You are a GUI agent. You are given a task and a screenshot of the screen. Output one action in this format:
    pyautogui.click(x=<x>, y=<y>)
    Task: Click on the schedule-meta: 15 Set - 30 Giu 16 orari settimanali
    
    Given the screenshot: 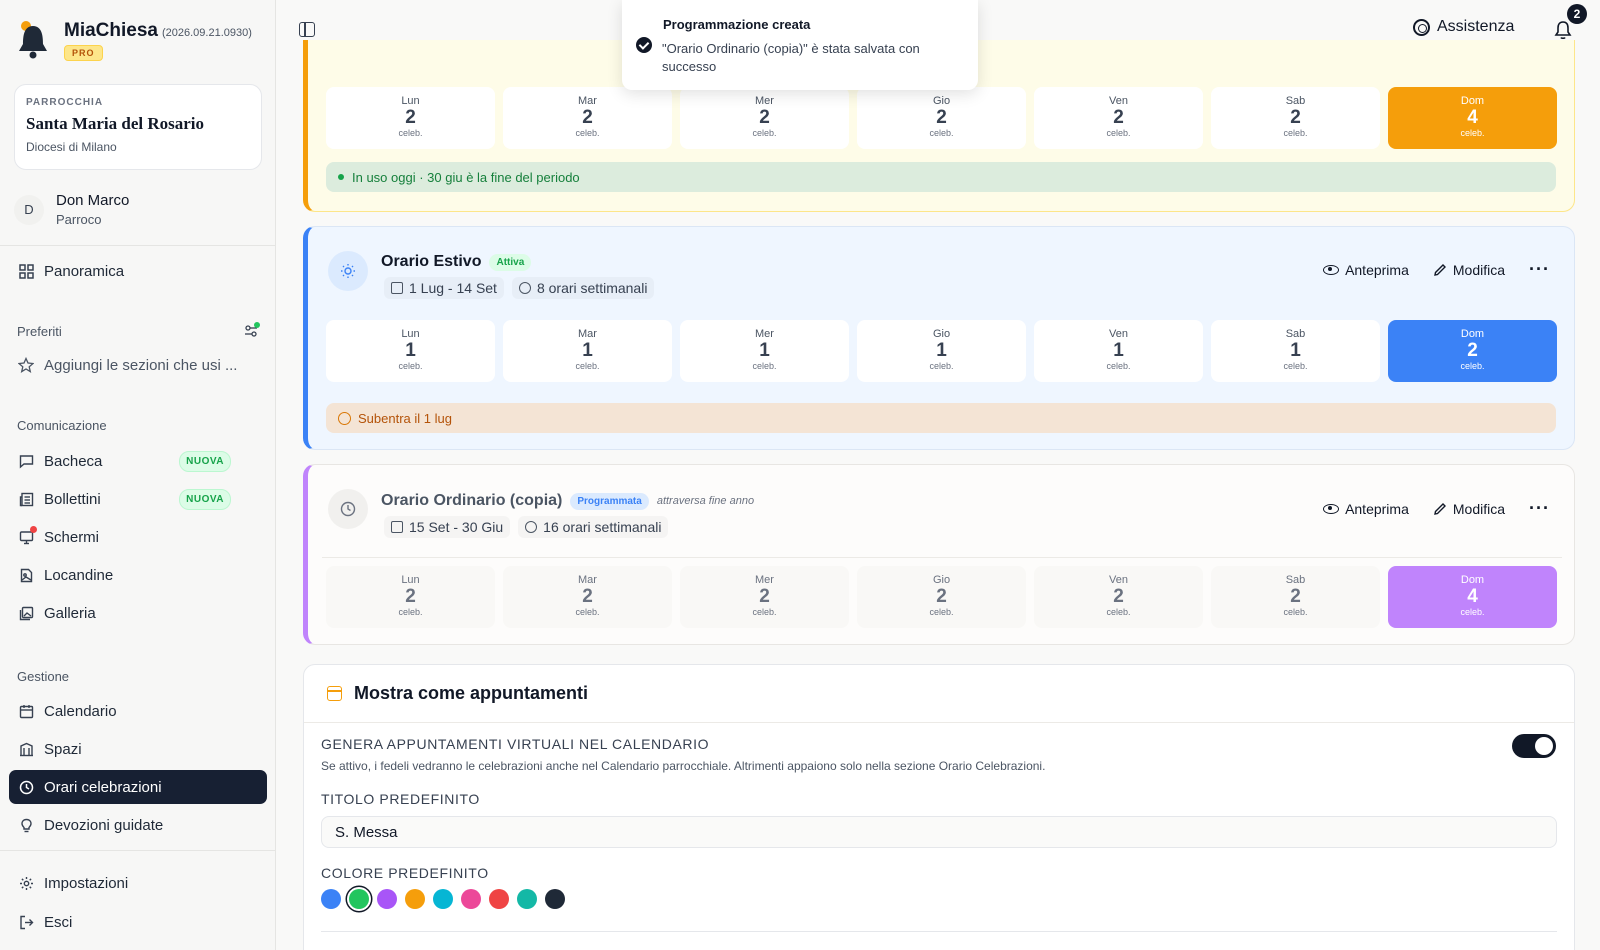 What is the action you would take?
    pyautogui.click(x=526, y=527)
    